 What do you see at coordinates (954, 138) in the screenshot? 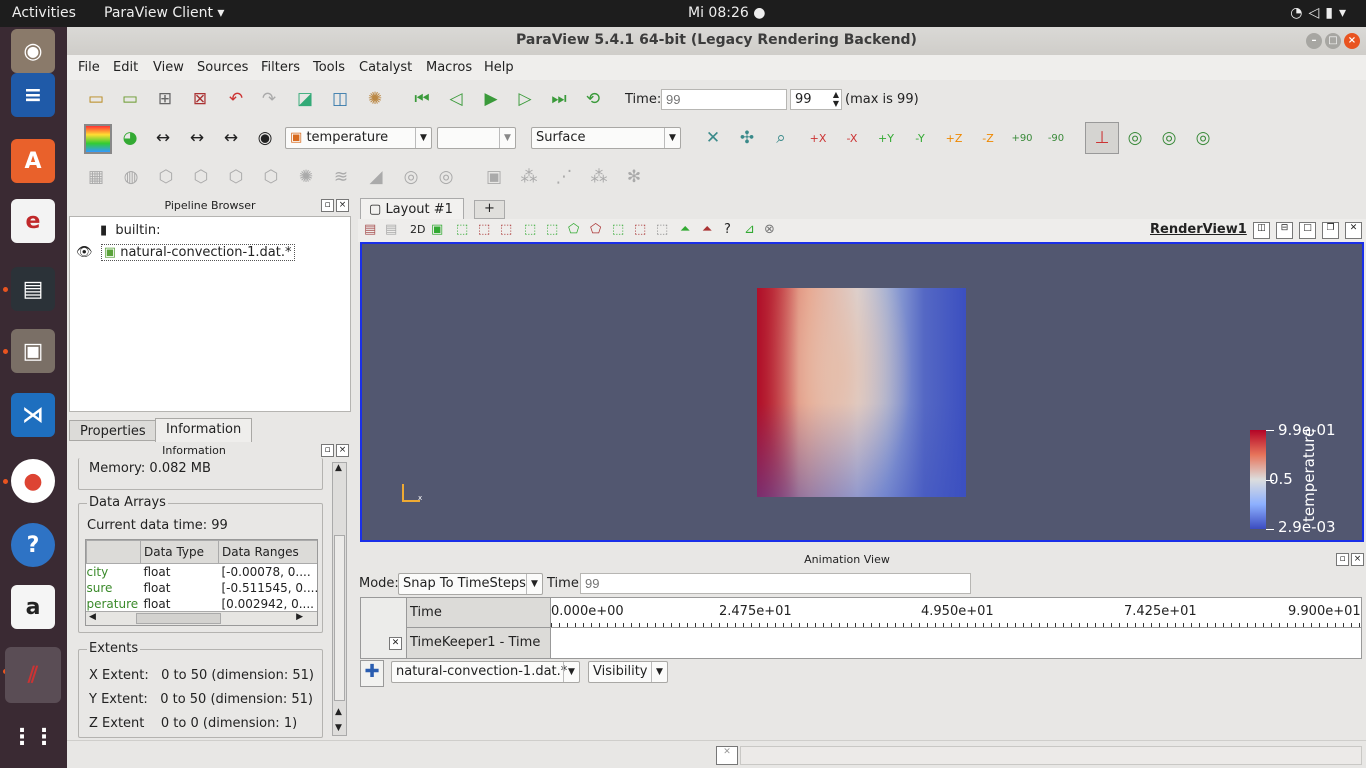
I see `view-plus-z-icon: +Z` at bounding box center [954, 138].